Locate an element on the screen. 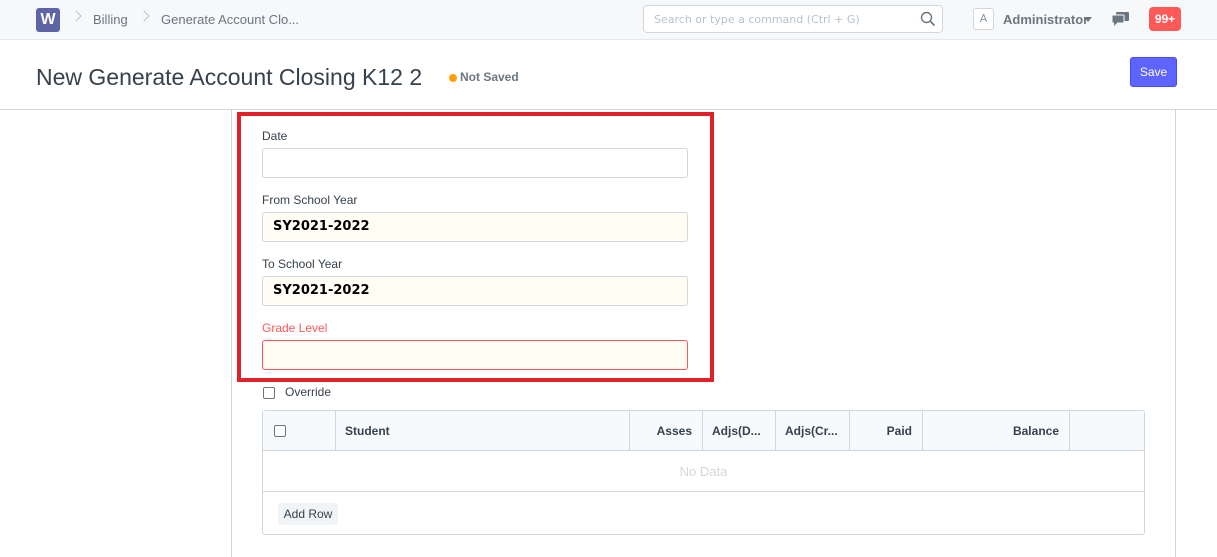 Image resolution: width=1217 pixels, height=557 pixels. column-asses: Asses is located at coordinates (666, 431).